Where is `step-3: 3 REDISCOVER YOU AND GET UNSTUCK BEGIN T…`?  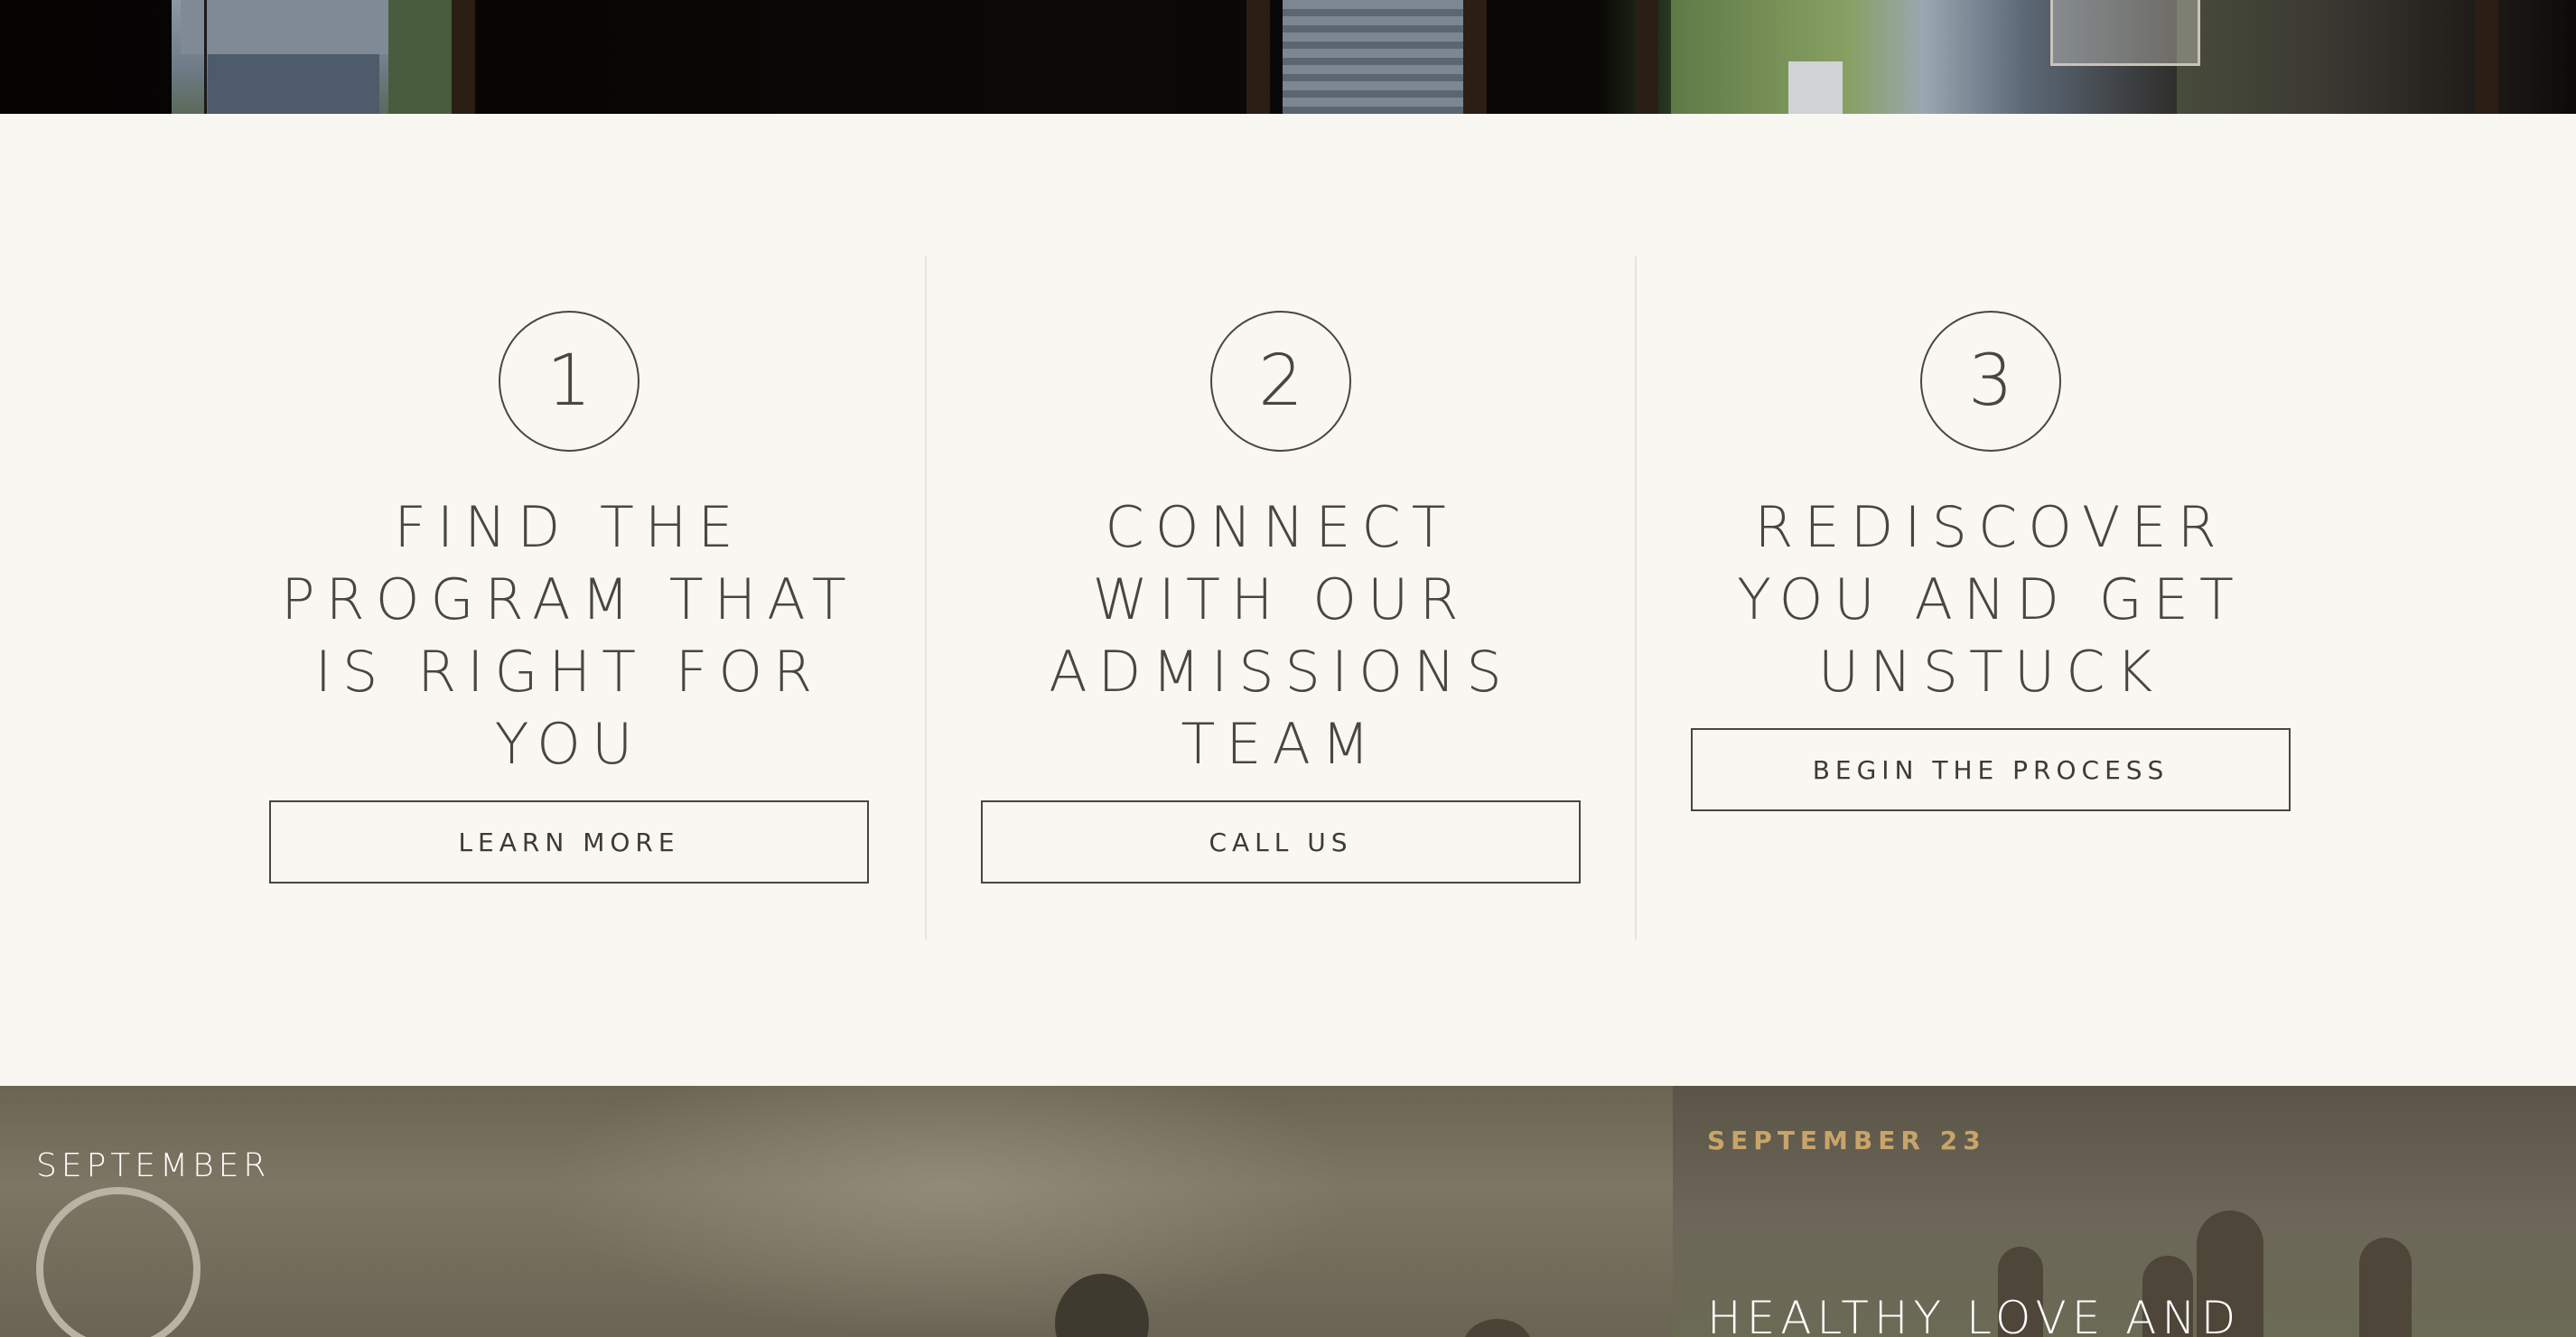 step-3: 3 REDISCOVER YOU AND GET UNSTUCK BEGIN T… is located at coordinates (1991, 561).